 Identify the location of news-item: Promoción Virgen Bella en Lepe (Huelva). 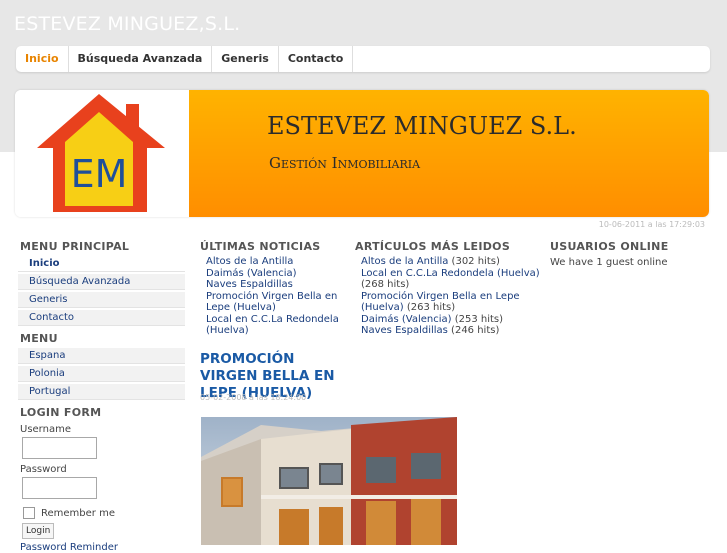
(275, 302).